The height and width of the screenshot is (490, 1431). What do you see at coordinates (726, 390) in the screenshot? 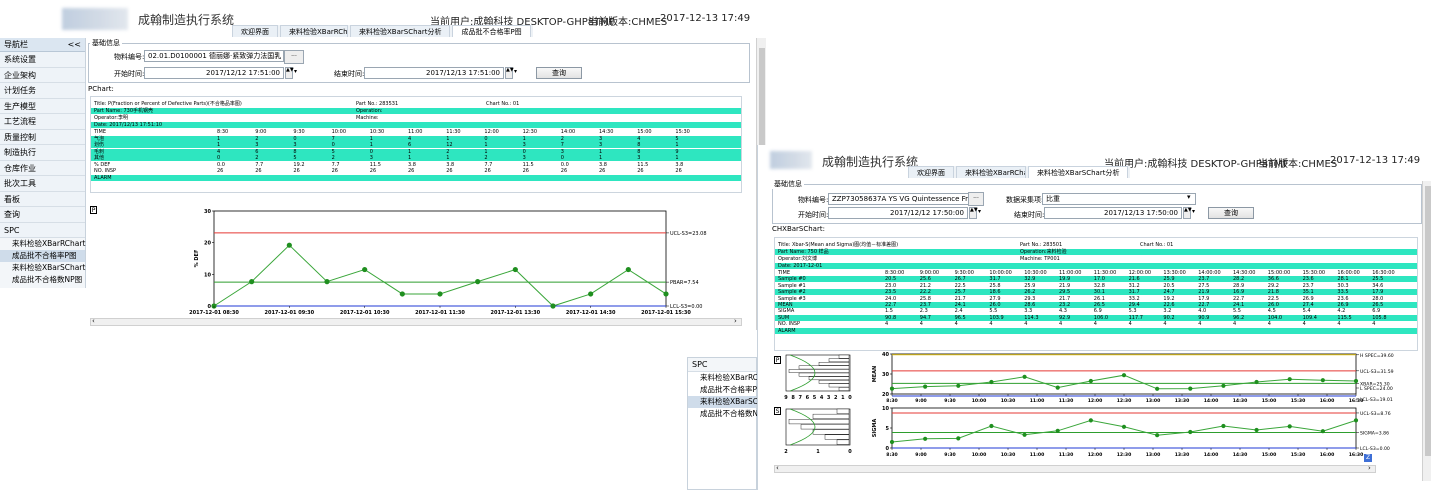
I see `spc-sub-p-chart: 成品批不合格率P图` at bounding box center [726, 390].